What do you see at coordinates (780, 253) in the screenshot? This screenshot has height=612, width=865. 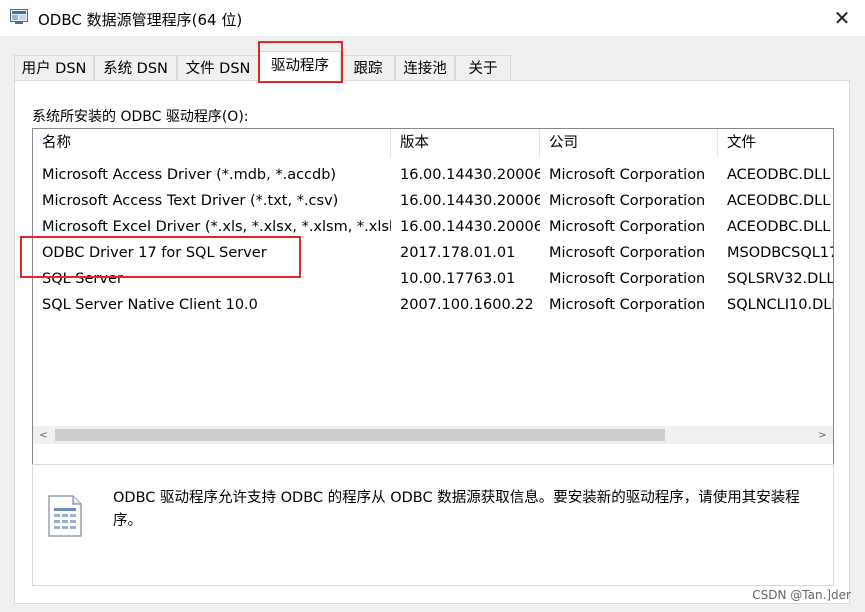 I see `driver-file: MSODBCSQL17` at bounding box center [780, 253].